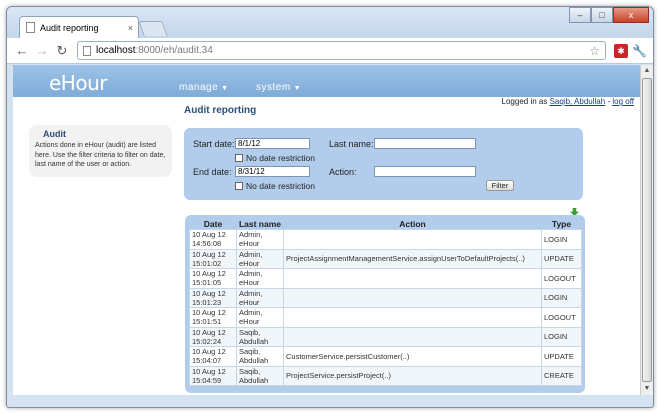 This screenshot has height=414, width=660. What do you see at coordinates (578, 101) in the screenshot?
I see `user-name-link: Saqib, Abdullah` at bounding box center [578, 101].